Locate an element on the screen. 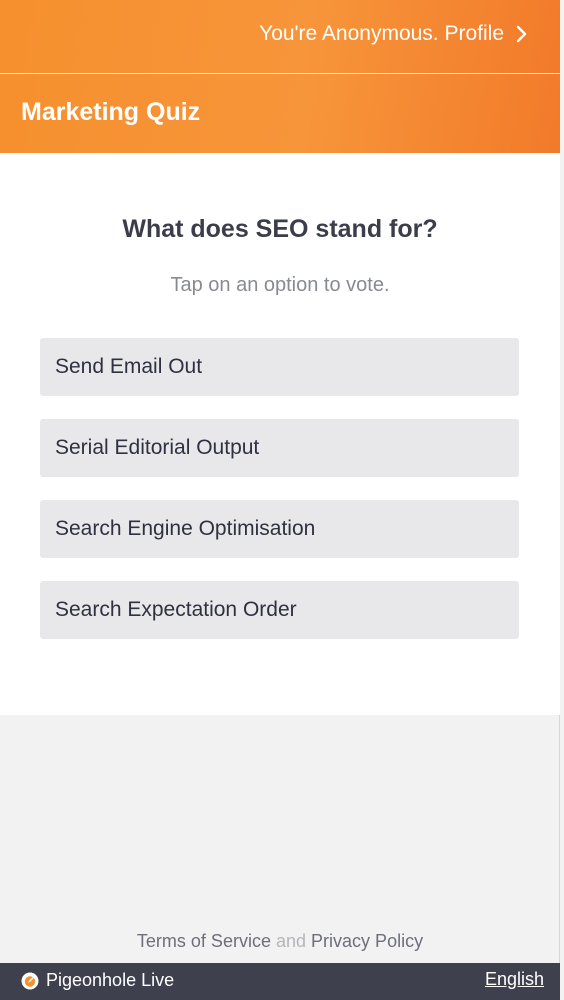 Image resolution: width=564 pixels, height=1000 pixels. top-bar: You're Anonymous. Profile is located at coordinates (280, 36).